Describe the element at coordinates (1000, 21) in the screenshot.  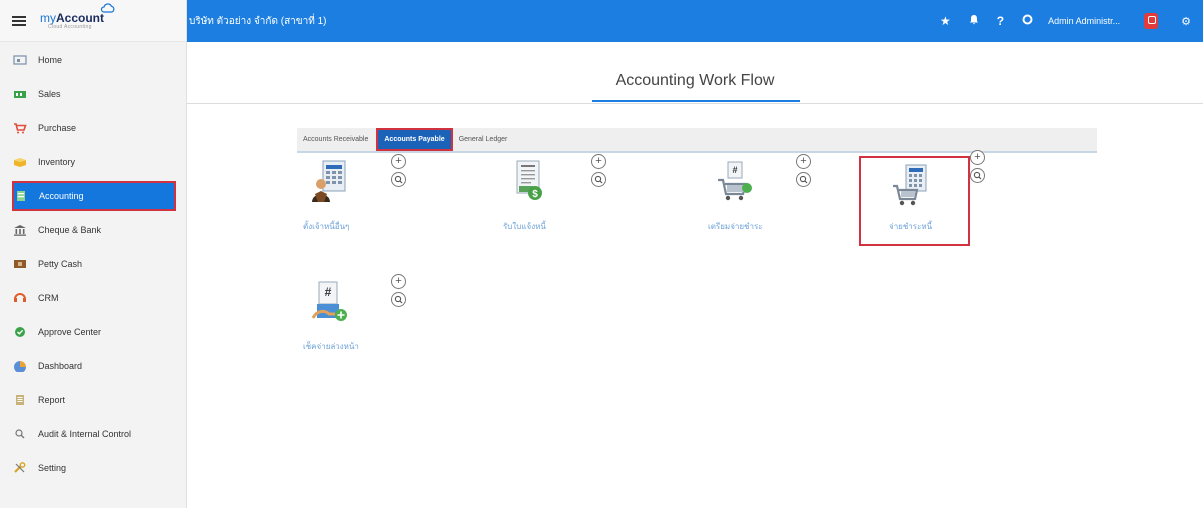
I see `help-icon: ?` at that location.